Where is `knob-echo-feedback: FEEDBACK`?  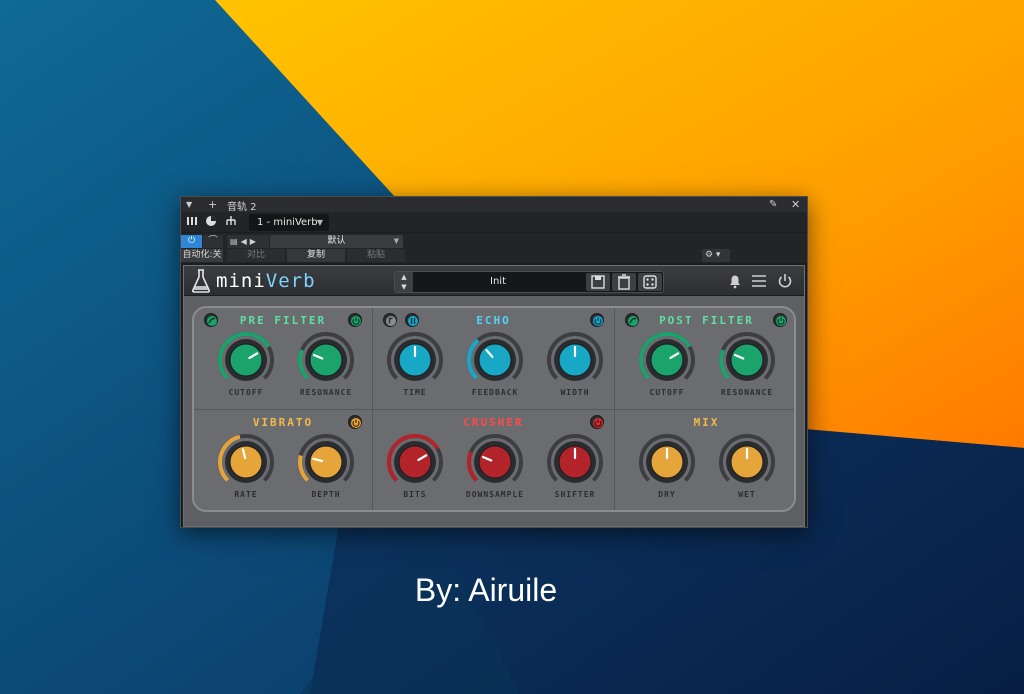 knob-echo-feedback: FEEDBACK is located at coordinates (495, 365).